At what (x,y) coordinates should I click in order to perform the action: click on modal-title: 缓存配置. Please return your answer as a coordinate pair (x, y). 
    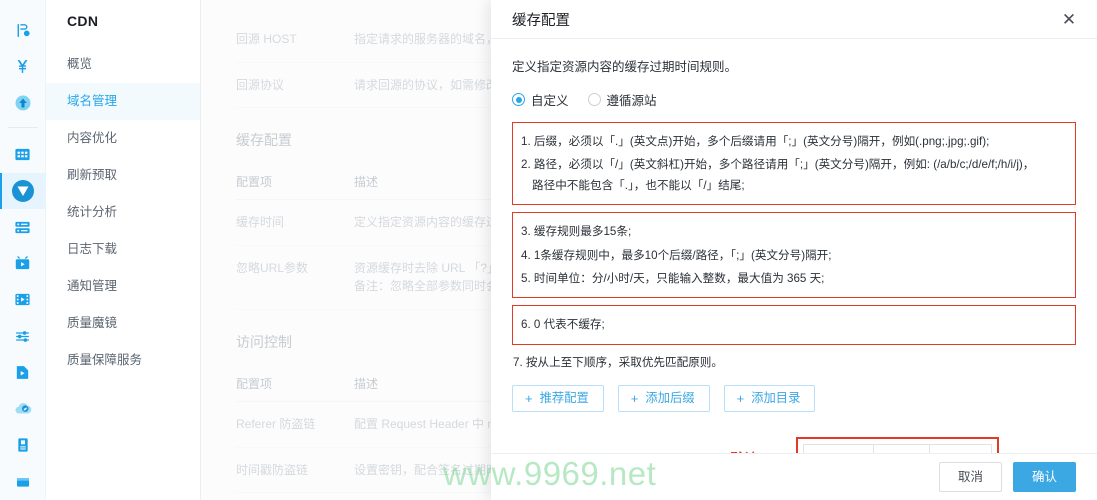
    Looking at the image, I should click on (541, 20).